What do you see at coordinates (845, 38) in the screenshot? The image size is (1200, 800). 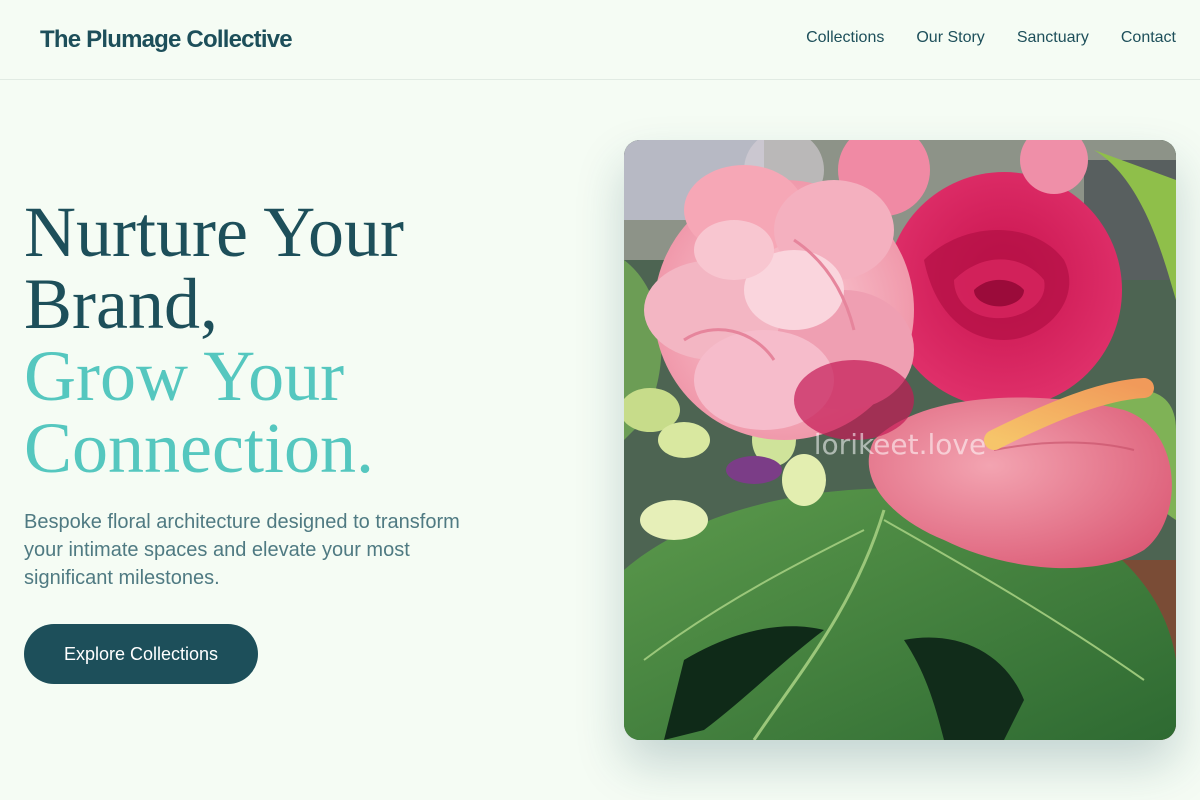 I see `nav-link-collections: Collections` at bounding box center [845, 38].